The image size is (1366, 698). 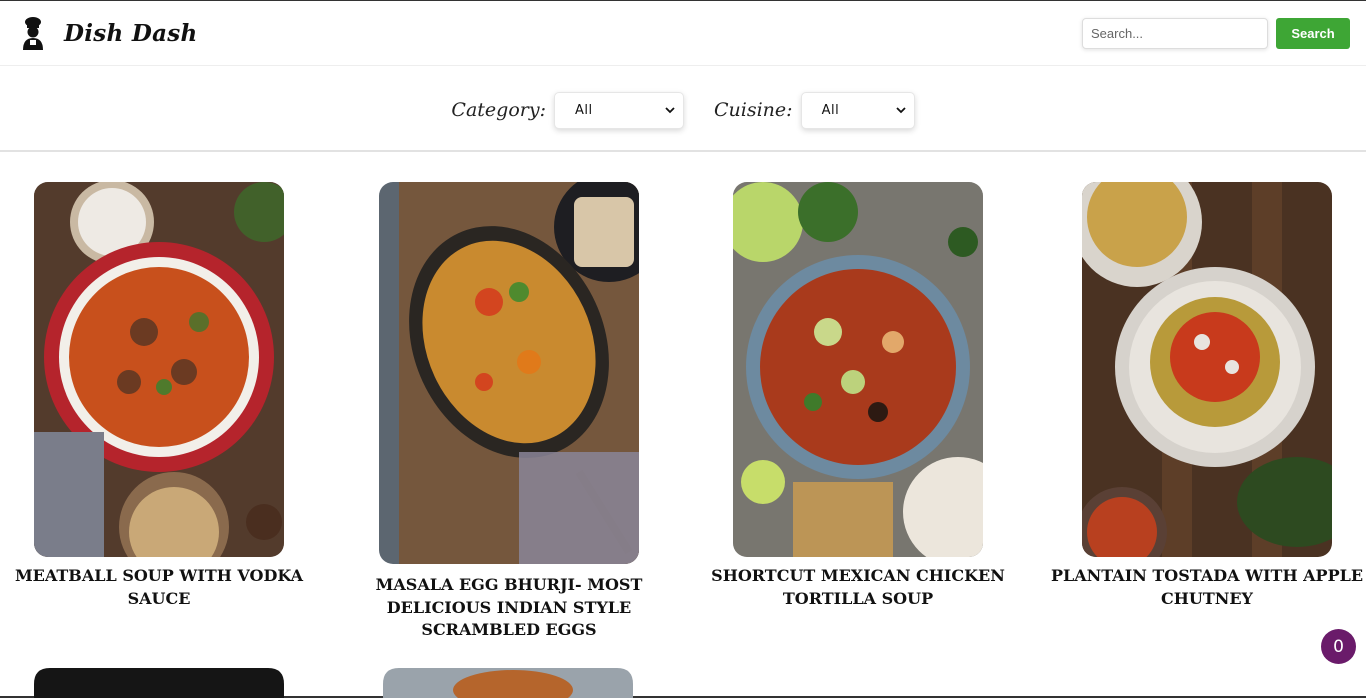 What do you see at coordinates (830, 110) in the screenshot?
I see `cuisine-select-value: All` at bounding box center [830, 110].